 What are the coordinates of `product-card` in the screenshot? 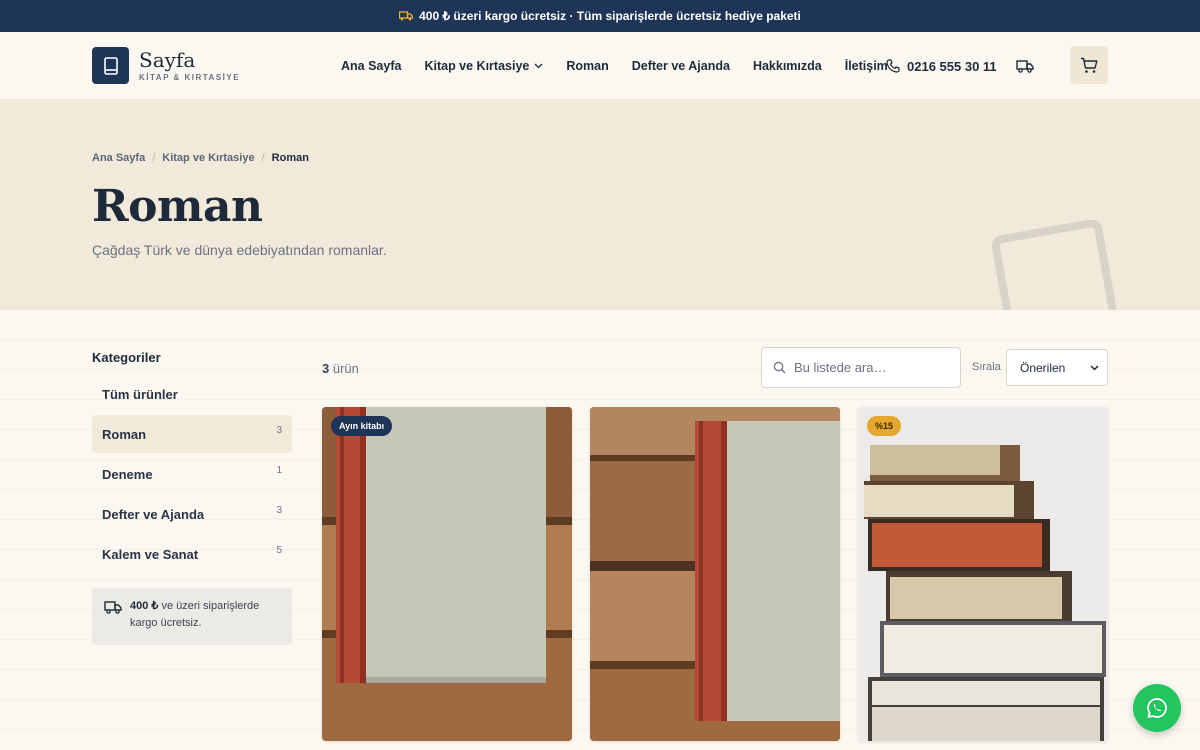 It's located at (715, 574).